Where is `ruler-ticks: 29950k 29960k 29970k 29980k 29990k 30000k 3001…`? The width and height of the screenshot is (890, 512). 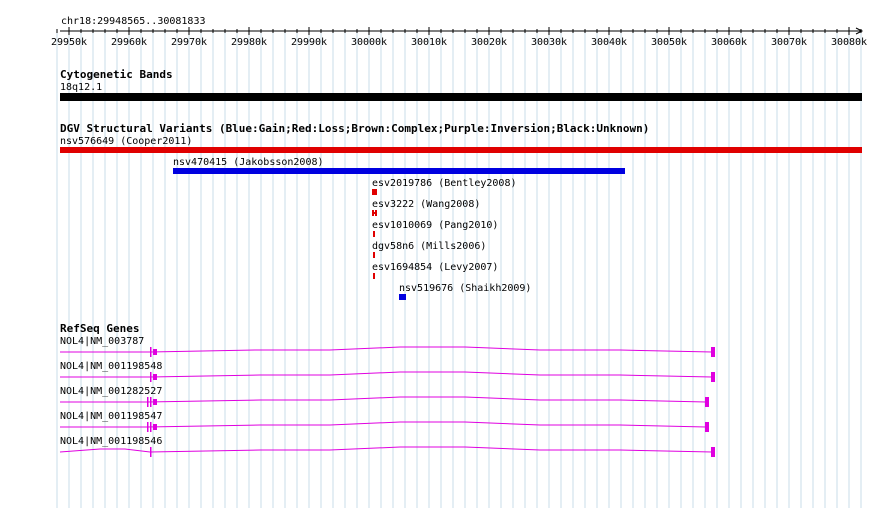
ruler-ticks: 29950k 29960k 29970k 29980k 29990k 30000k 3001… is located at coordinates (459, 37).